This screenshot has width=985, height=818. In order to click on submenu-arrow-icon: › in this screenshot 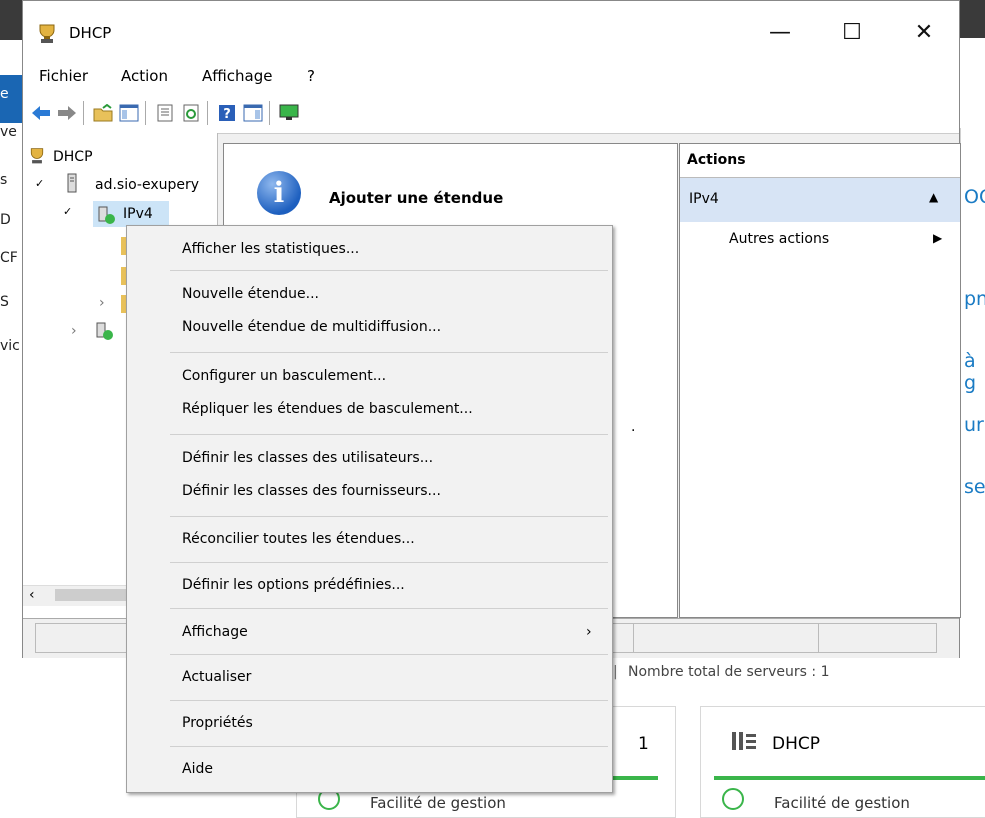, I will do `click(589, 632)`.